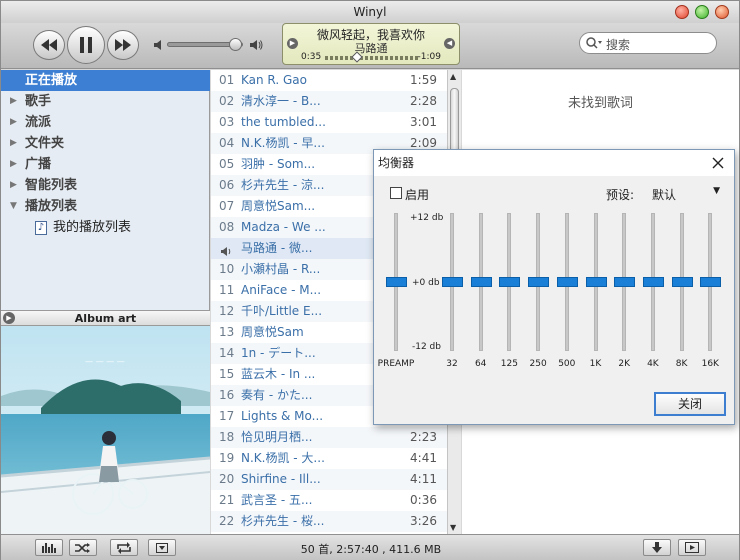  What do you see at coordinates (329, 101) in the screenshot?
I see `track-row: 02 清水淳一 - B... 2:28` at bounding box center [329, 101].